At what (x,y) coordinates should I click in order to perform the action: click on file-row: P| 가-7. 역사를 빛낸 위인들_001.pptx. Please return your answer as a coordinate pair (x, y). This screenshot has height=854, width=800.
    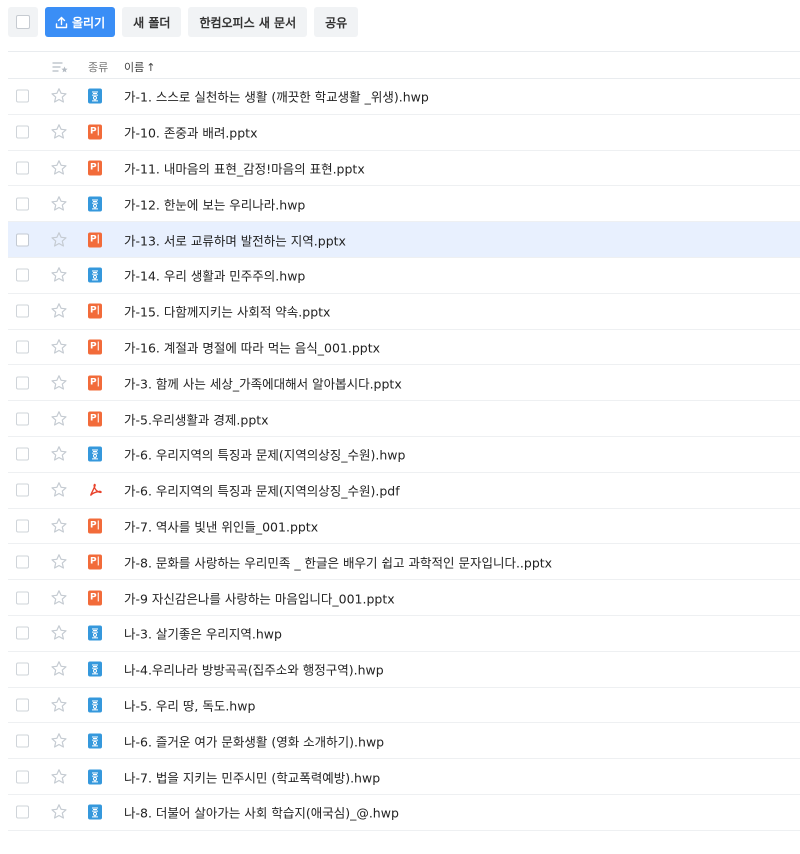
    Looking at the image, I should click on (404, 527).